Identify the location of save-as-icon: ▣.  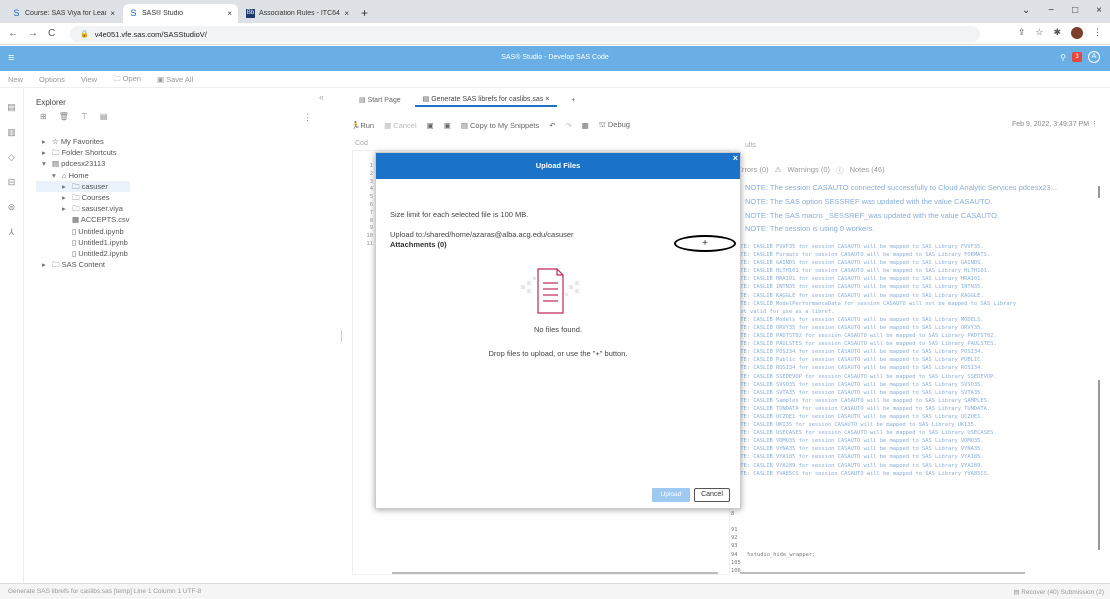
(447, 125).